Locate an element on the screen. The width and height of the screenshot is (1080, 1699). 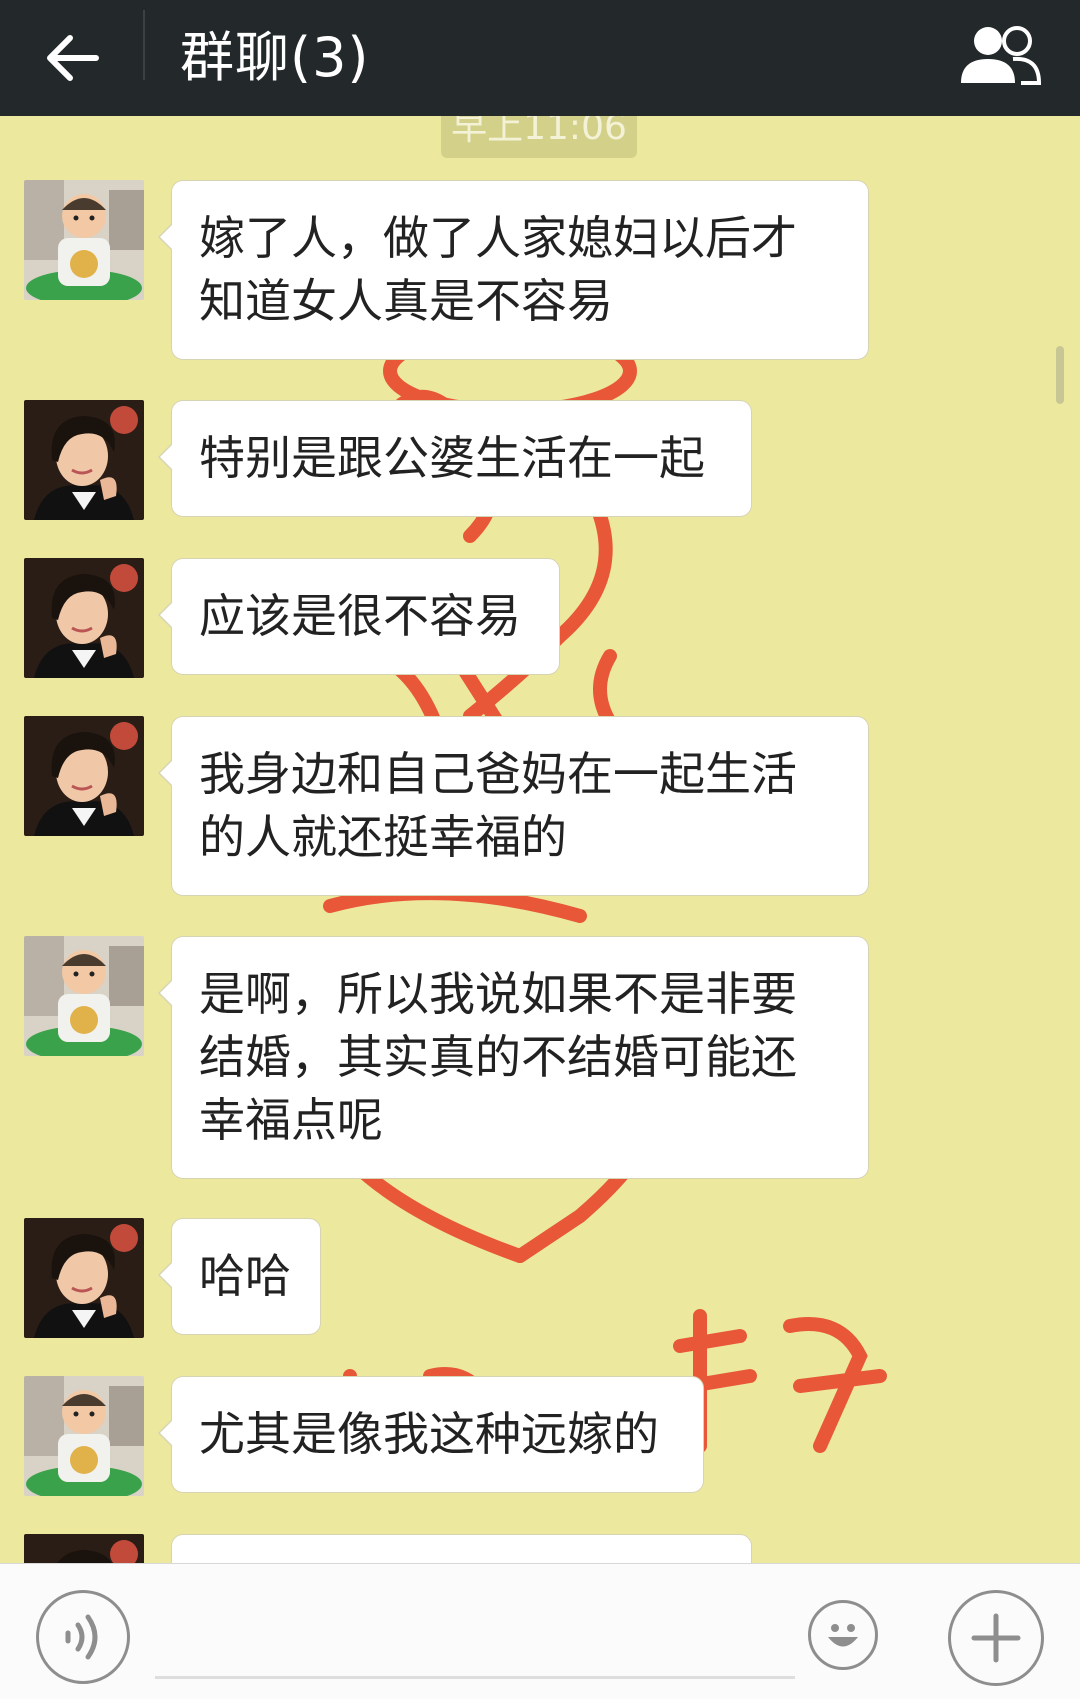
group-members-icon is located at coordinates (1001, 55).